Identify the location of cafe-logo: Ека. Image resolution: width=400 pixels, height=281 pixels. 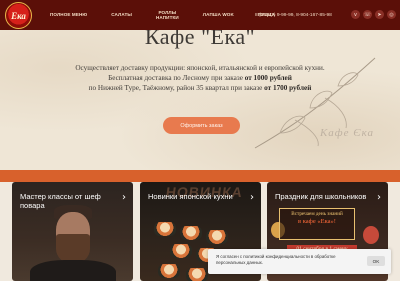
(18, 15).